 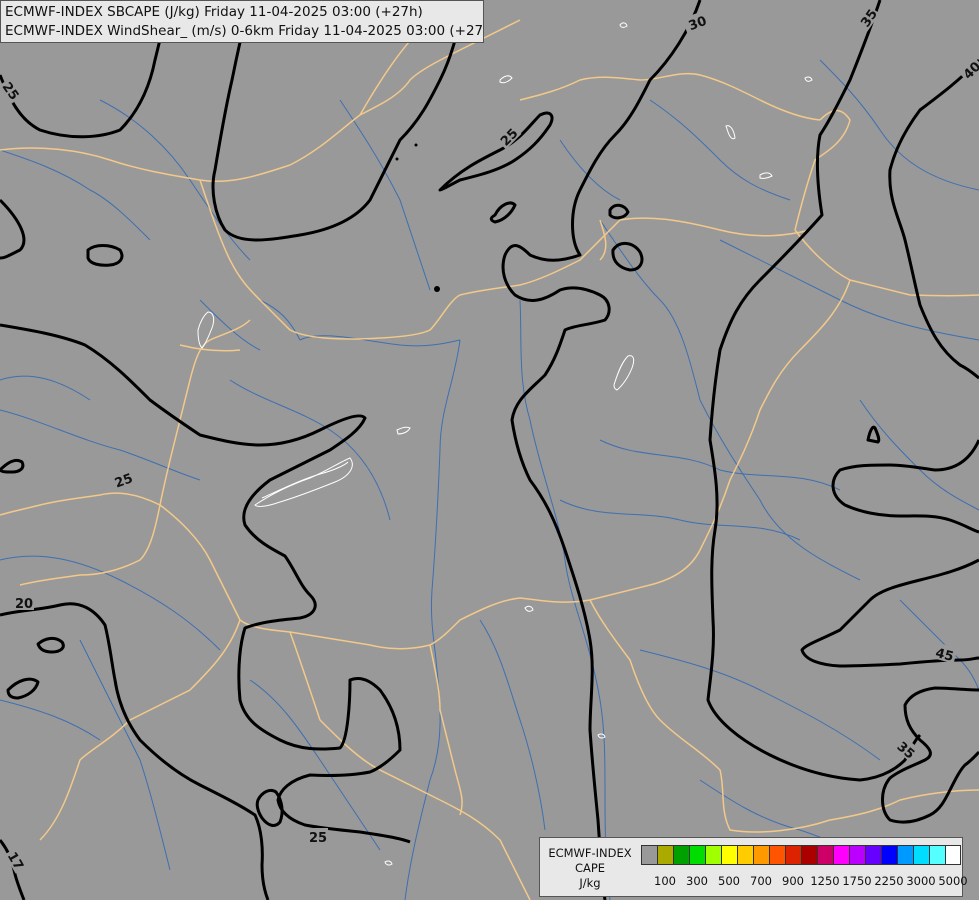 I want to click on legend-title-unit: J/kg, so click(x=590, y=883).